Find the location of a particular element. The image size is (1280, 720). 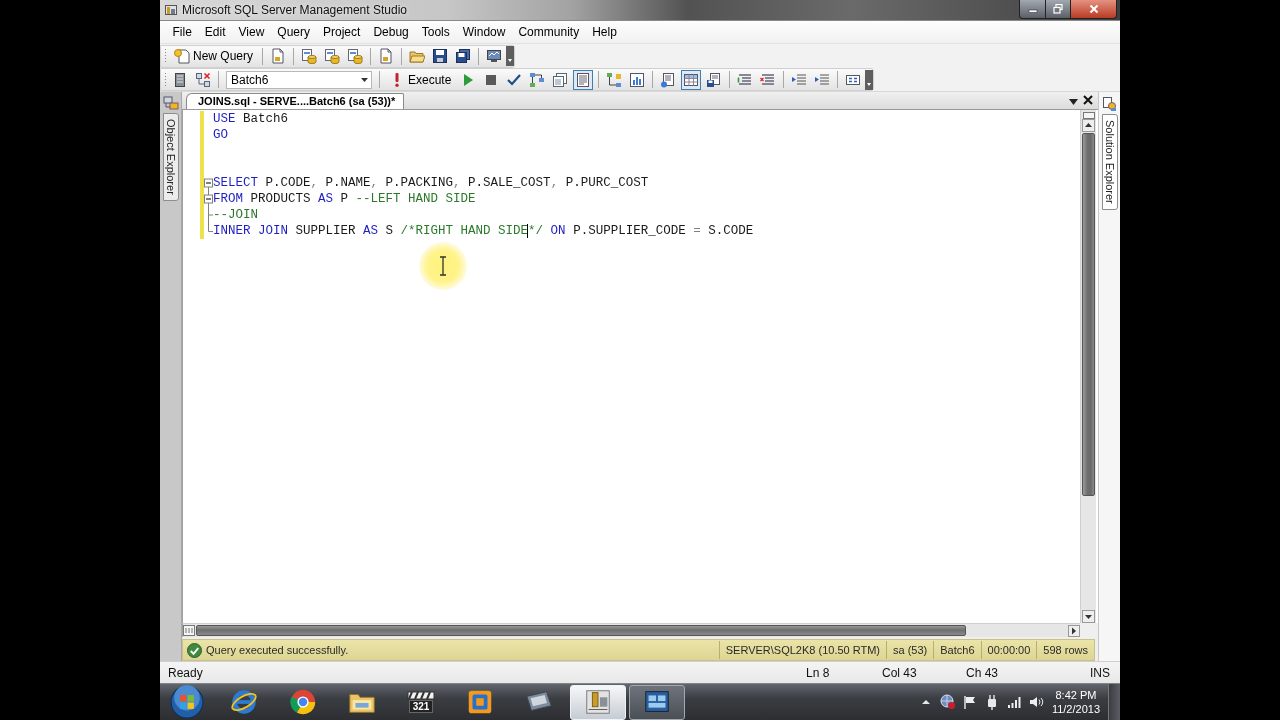

e-orbit-icon is located at coordinates (244, 702).